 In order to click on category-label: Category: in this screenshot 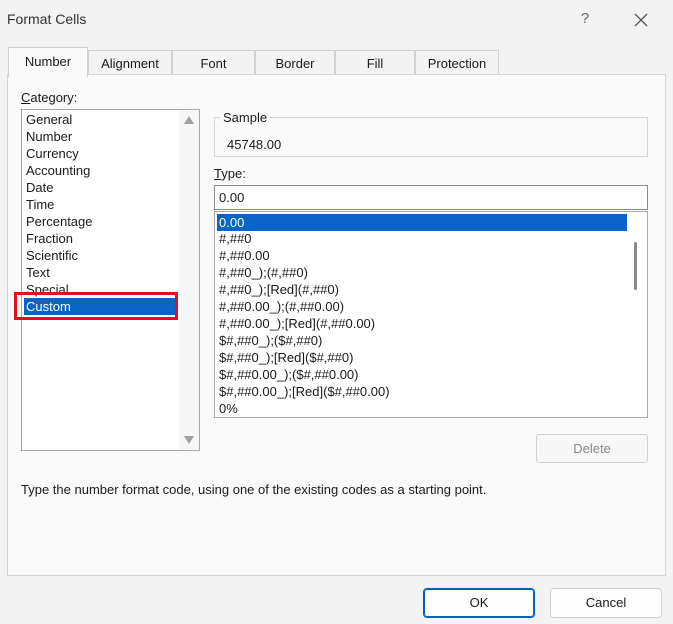, I will do `click(49, 97)`.